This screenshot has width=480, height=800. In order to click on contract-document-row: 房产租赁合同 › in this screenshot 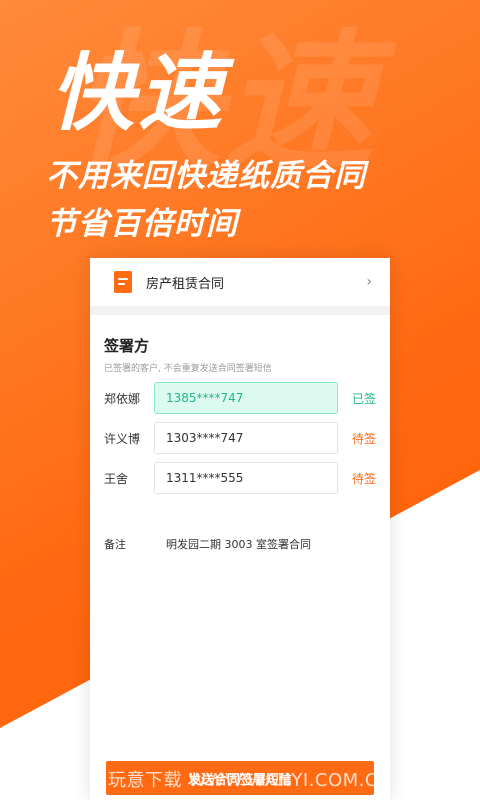, I will do `click(240, 282)`.